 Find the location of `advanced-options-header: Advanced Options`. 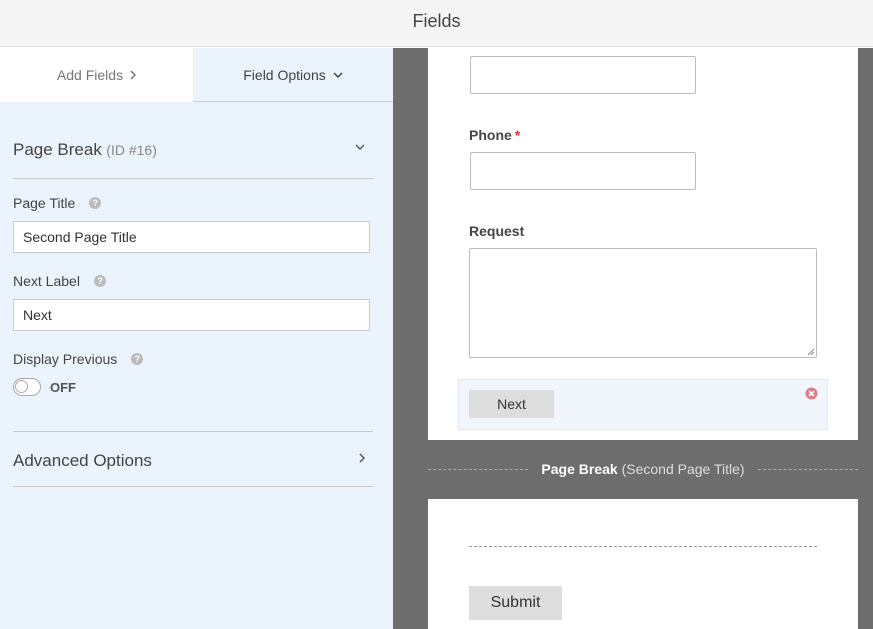

advanced-options-header: Advanced Options is located at coordinates (193, 461).